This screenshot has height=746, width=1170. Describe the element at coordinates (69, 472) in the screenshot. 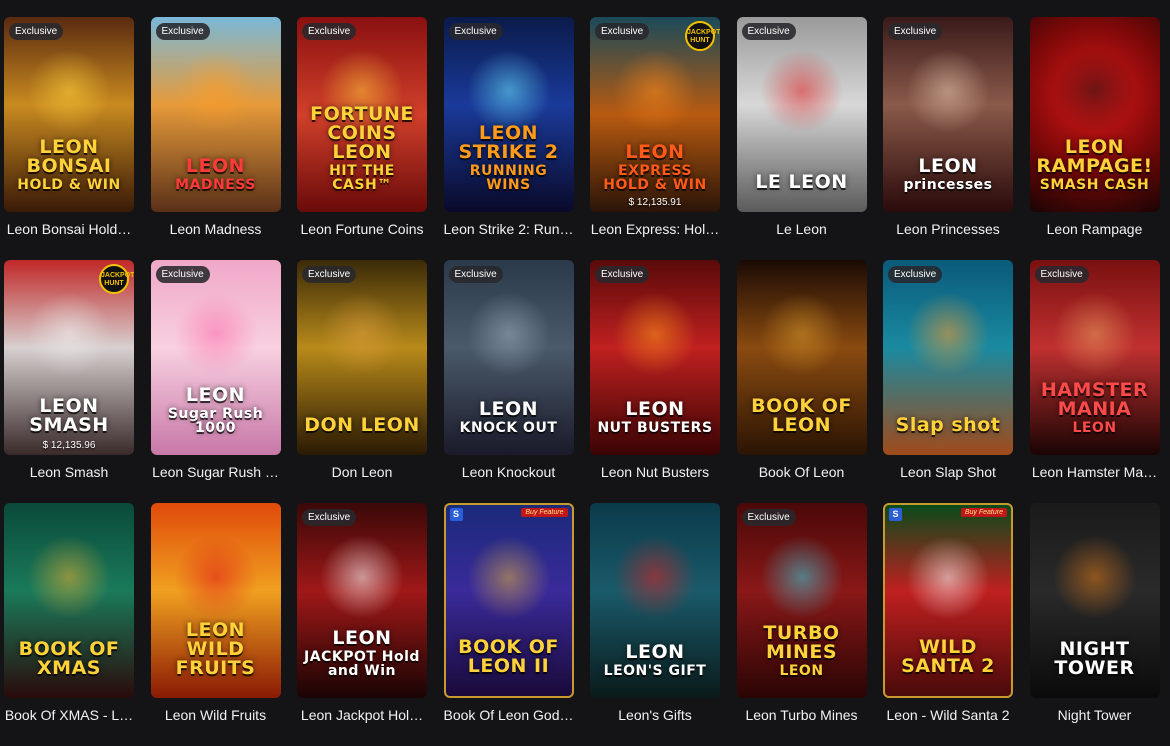

I see `game-title: Leon Smash` at that location.